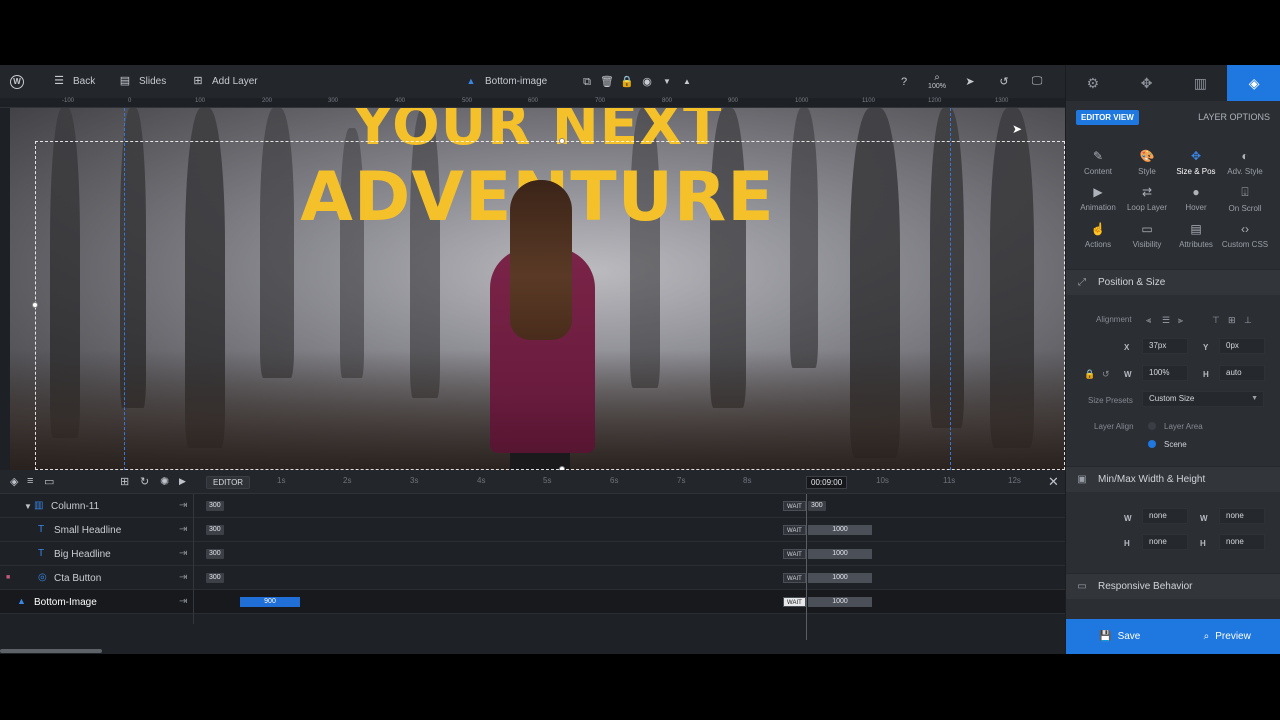 The image size is (1280, 720). Describe the element at coordinates (607, 82) in the screenshot. I see `delete-icon: 🗑` at that location.